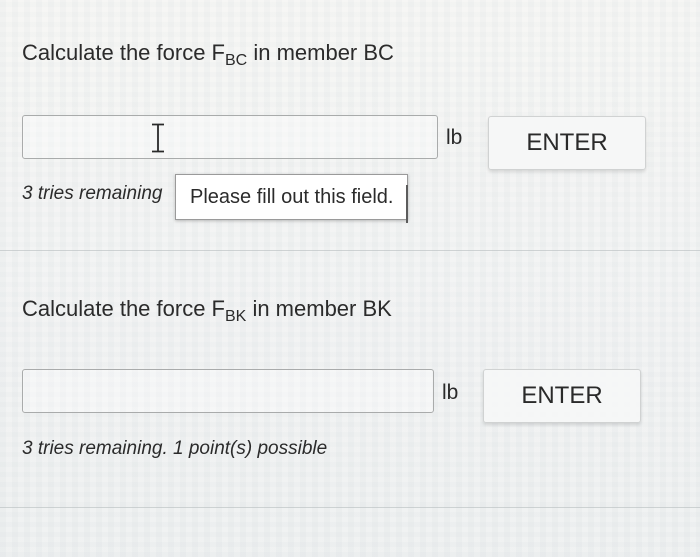 This screenshot has height=557, width=700. What do you see at coordinates (175, 448) in the screenshot?
I see `question-2-tries-remaining: 3 tries remaining. 1 point(s) possible` at bounding box center [175, 448].